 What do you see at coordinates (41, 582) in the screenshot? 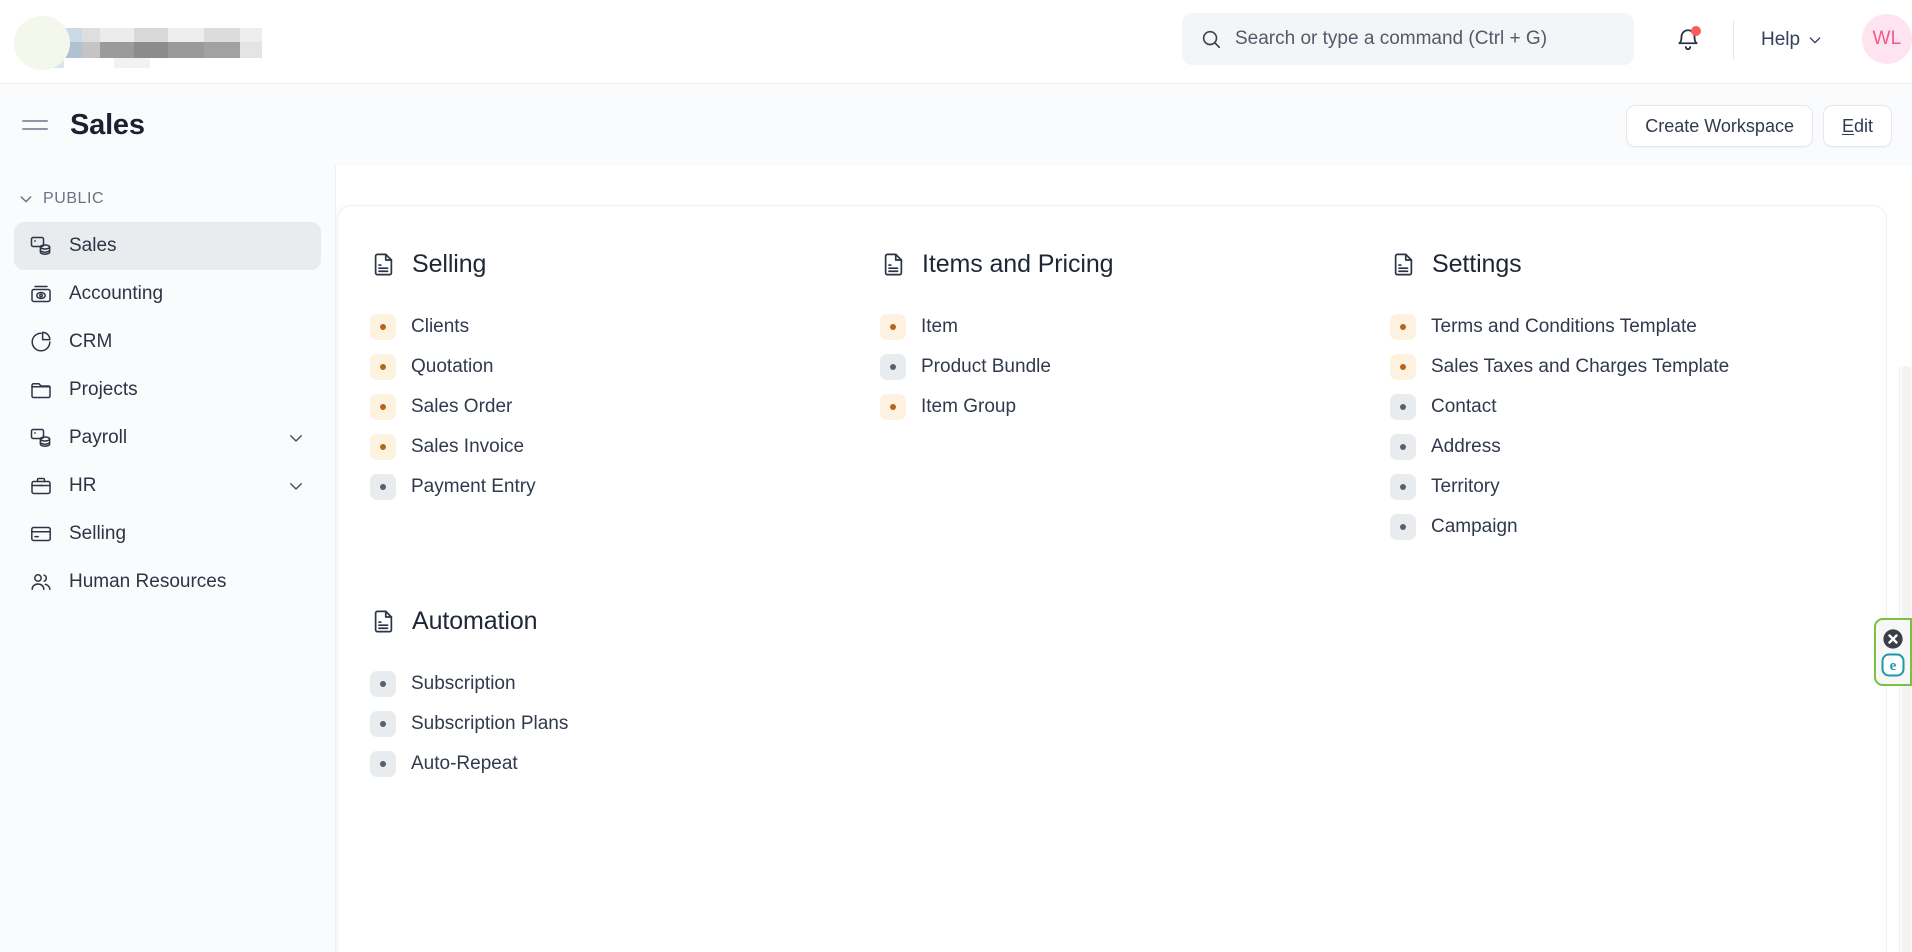
I see `people-icon` at bounding box center [41, 582].